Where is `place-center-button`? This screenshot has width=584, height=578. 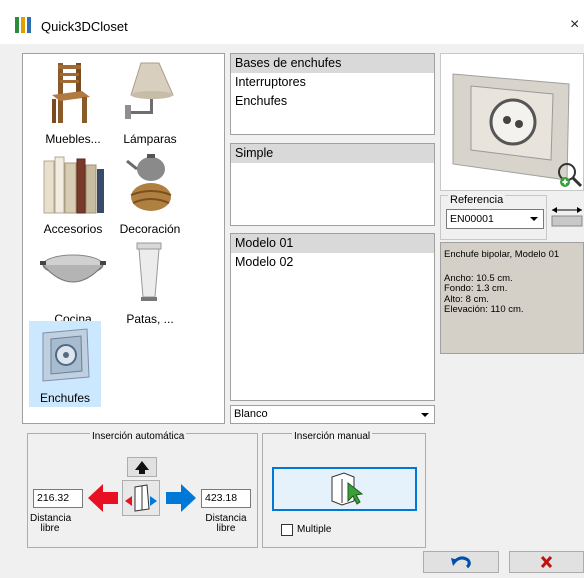
place-center-button is located at coordinates (141, 498).